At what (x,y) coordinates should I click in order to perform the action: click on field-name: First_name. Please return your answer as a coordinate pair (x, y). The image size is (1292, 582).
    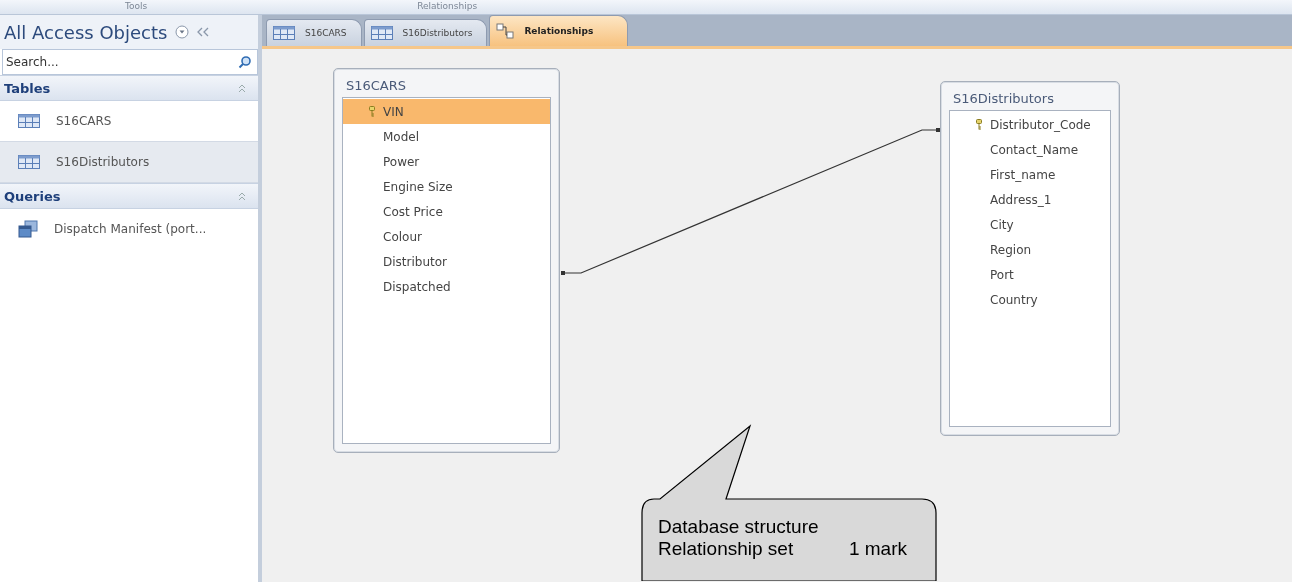
    Looking at the image, I should click on (1023, 174).